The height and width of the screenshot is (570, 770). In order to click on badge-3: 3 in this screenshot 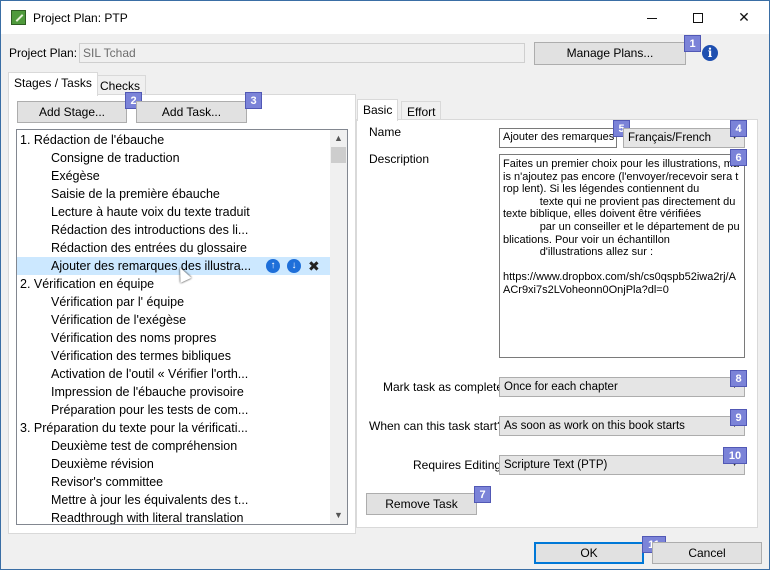, I will do `click(253, 100)`.